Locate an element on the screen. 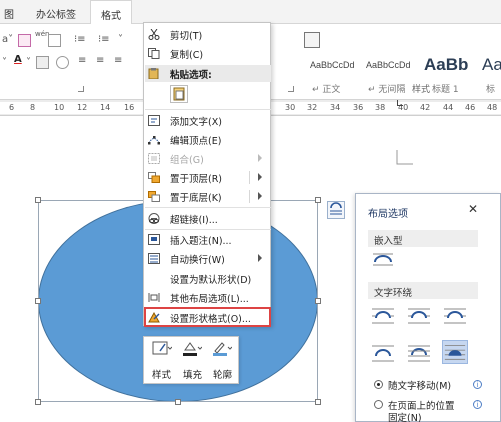 The image size is (501, 422). ruler-tick: 16 is located at coordinates (129, 107).